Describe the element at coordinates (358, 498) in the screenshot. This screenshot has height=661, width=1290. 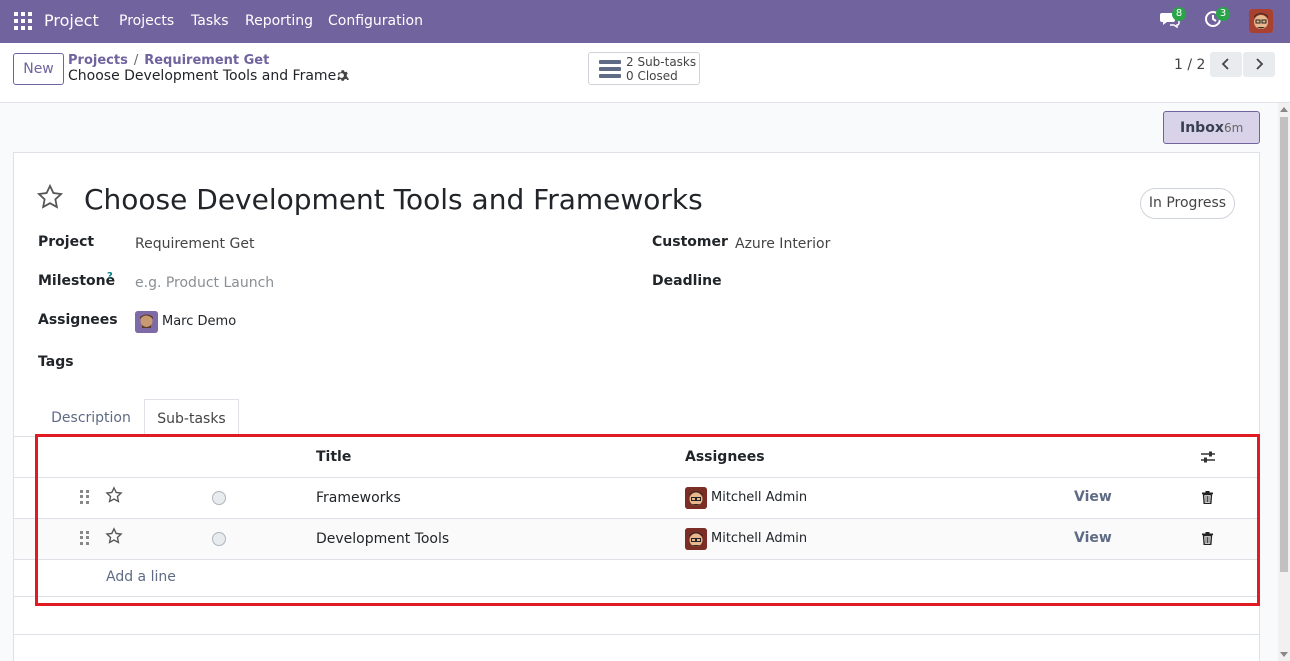
I see `row-title: Frameworks` at that location.